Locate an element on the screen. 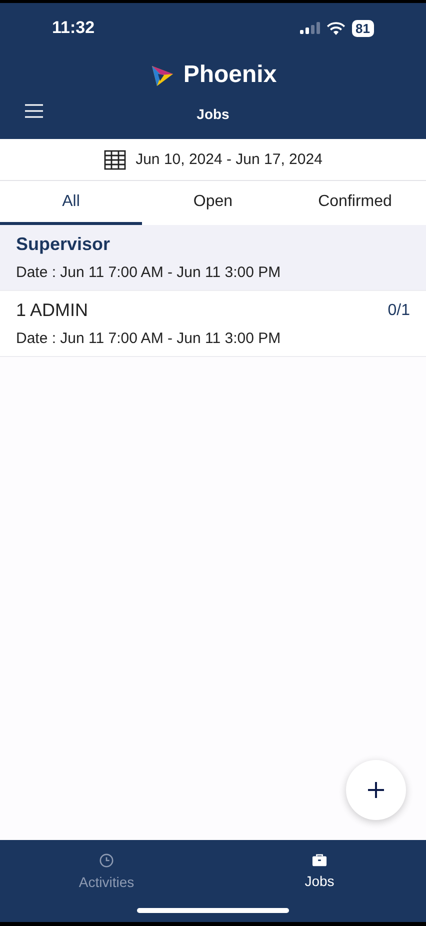 The image size is (426, 926). briefcase-icon is located at coordinates (319, 860).